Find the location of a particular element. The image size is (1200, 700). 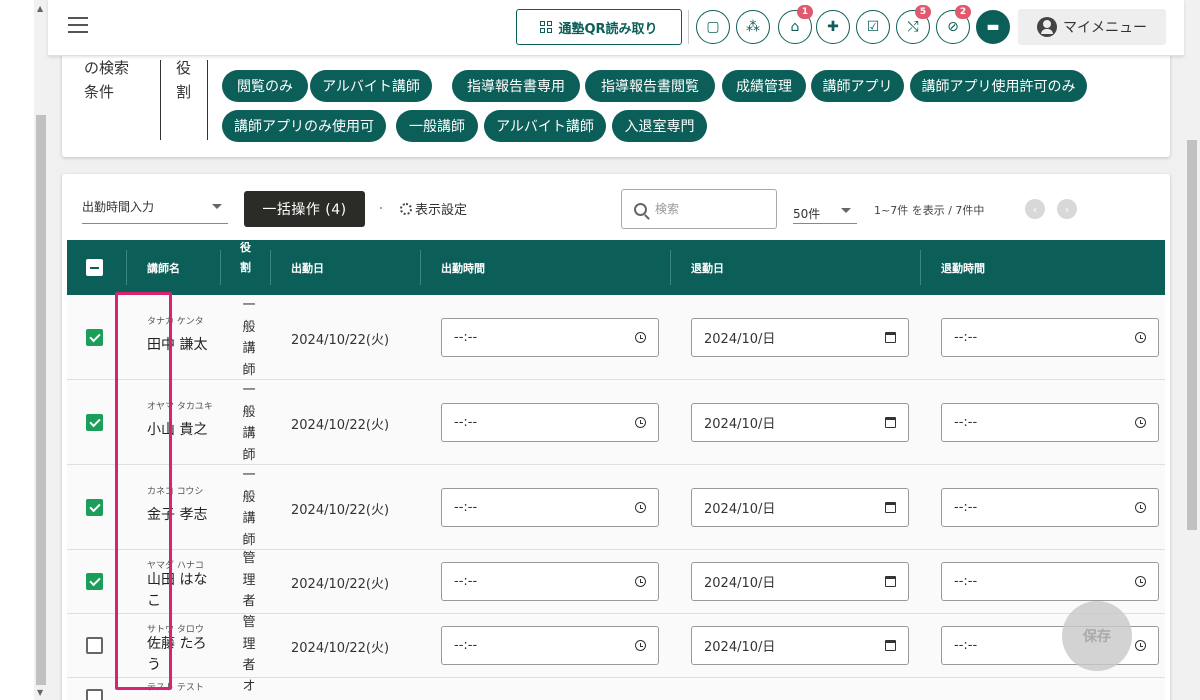

prev-page-button: ‹ is located at coordinates (1035, 209).